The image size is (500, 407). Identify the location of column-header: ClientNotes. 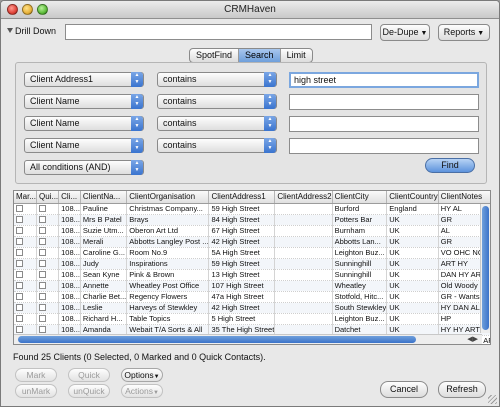
(464, 197).